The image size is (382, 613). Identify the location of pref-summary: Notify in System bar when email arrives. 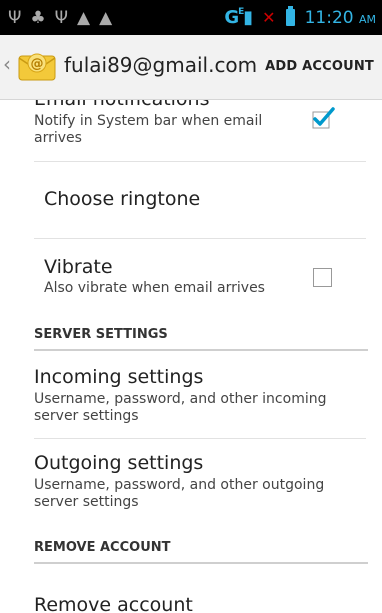
(148, 129).